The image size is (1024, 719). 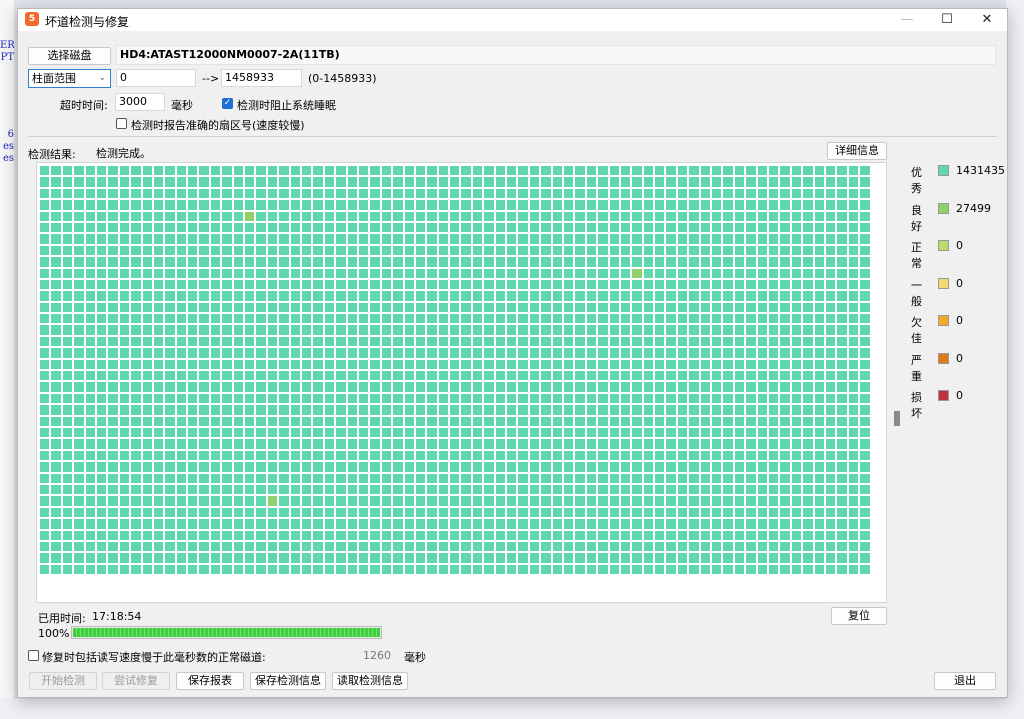 I want to click on prevent-sleep-checkbox: ✓, so click(x=227, y=103).